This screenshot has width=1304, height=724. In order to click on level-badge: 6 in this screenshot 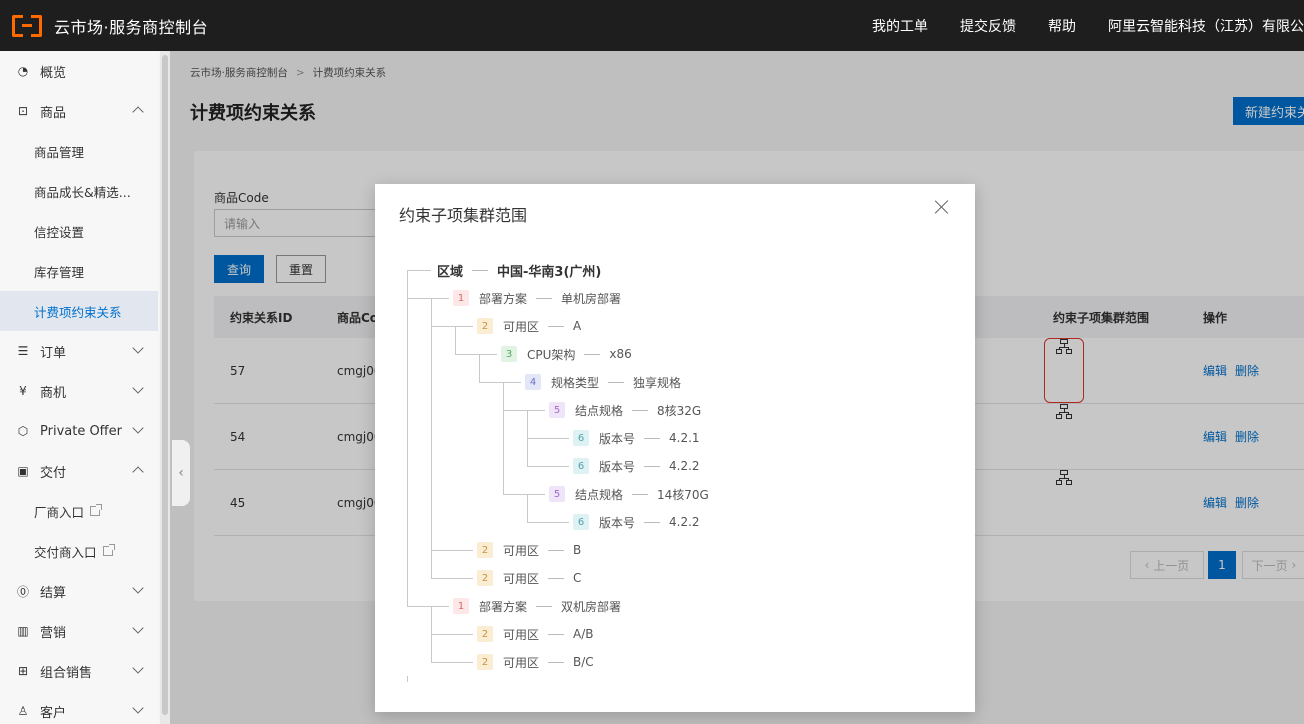, I will do `click(581, 466)`.